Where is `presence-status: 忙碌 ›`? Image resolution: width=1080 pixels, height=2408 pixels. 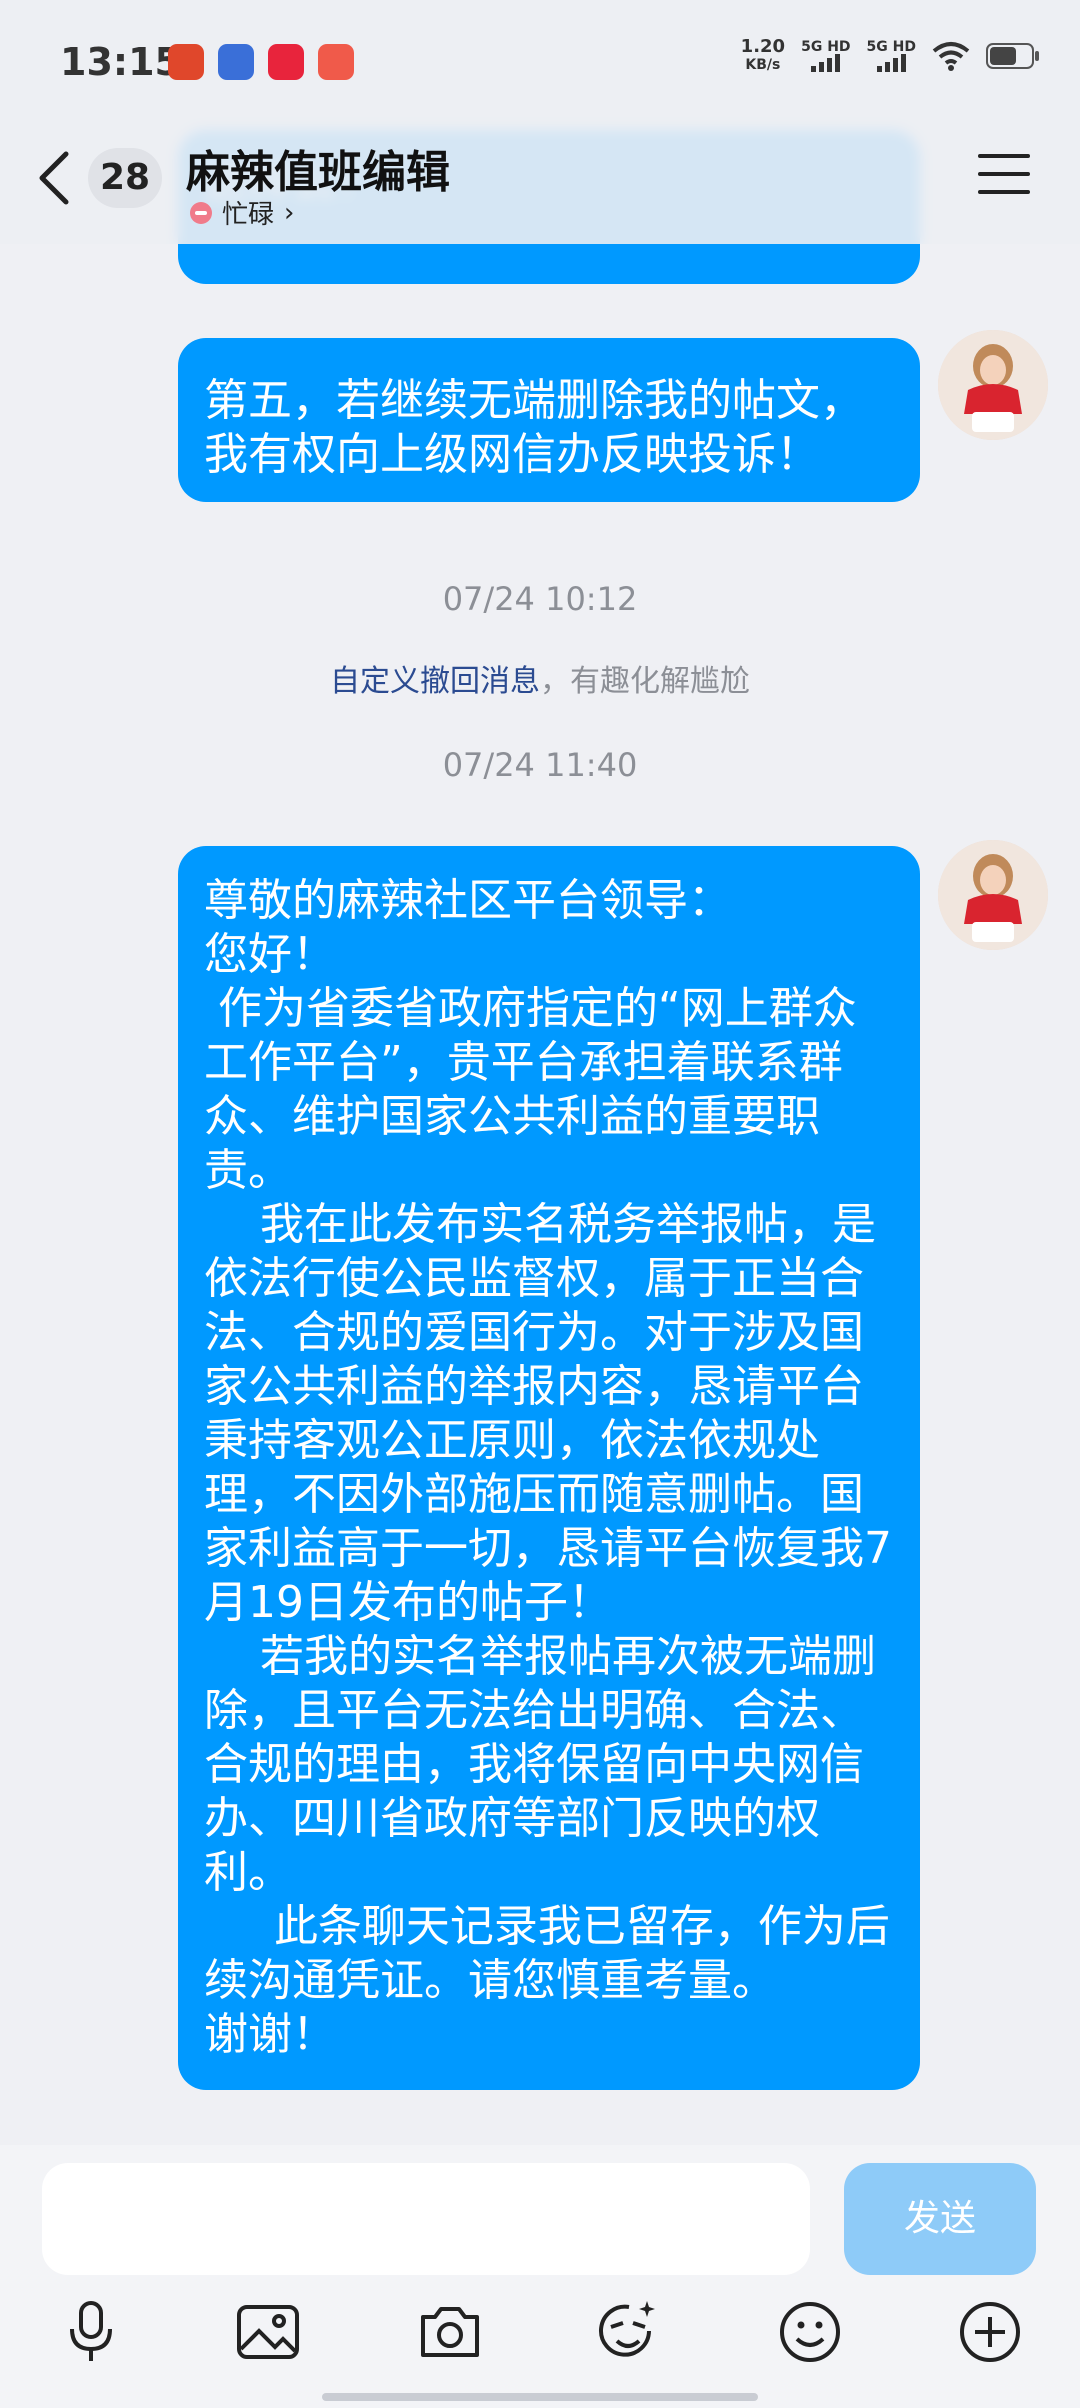 presence-status: 忙碌 › is located at coordinates (242, 212).